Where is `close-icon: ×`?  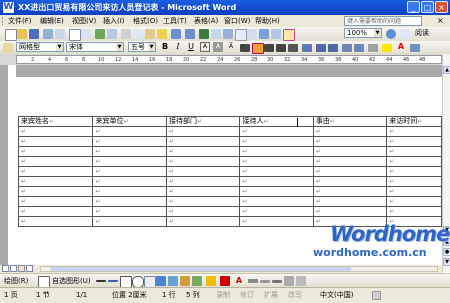 close-icon: × is located at coordinates (441, 7).